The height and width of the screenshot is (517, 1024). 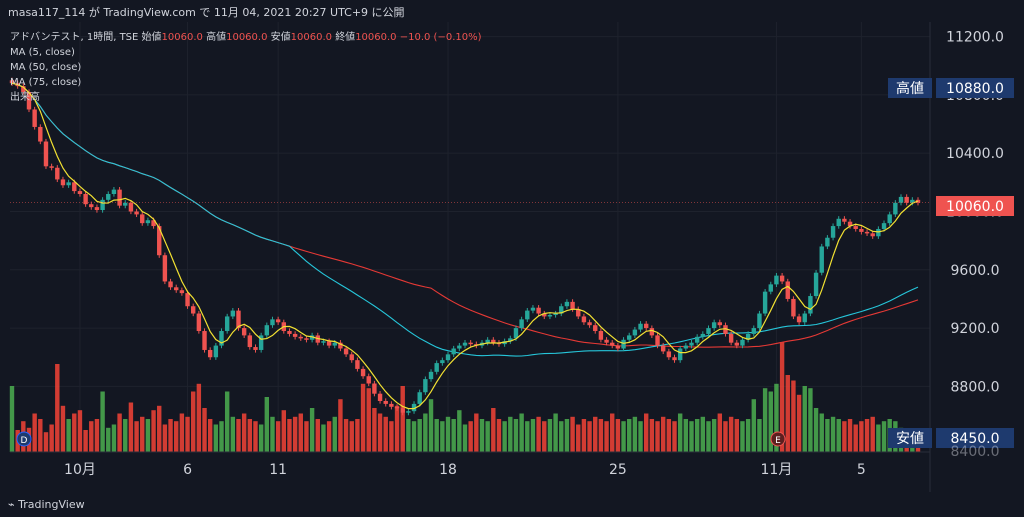 I want to click on ma5-legend: MA (5, close), so click(x=246, y=52).